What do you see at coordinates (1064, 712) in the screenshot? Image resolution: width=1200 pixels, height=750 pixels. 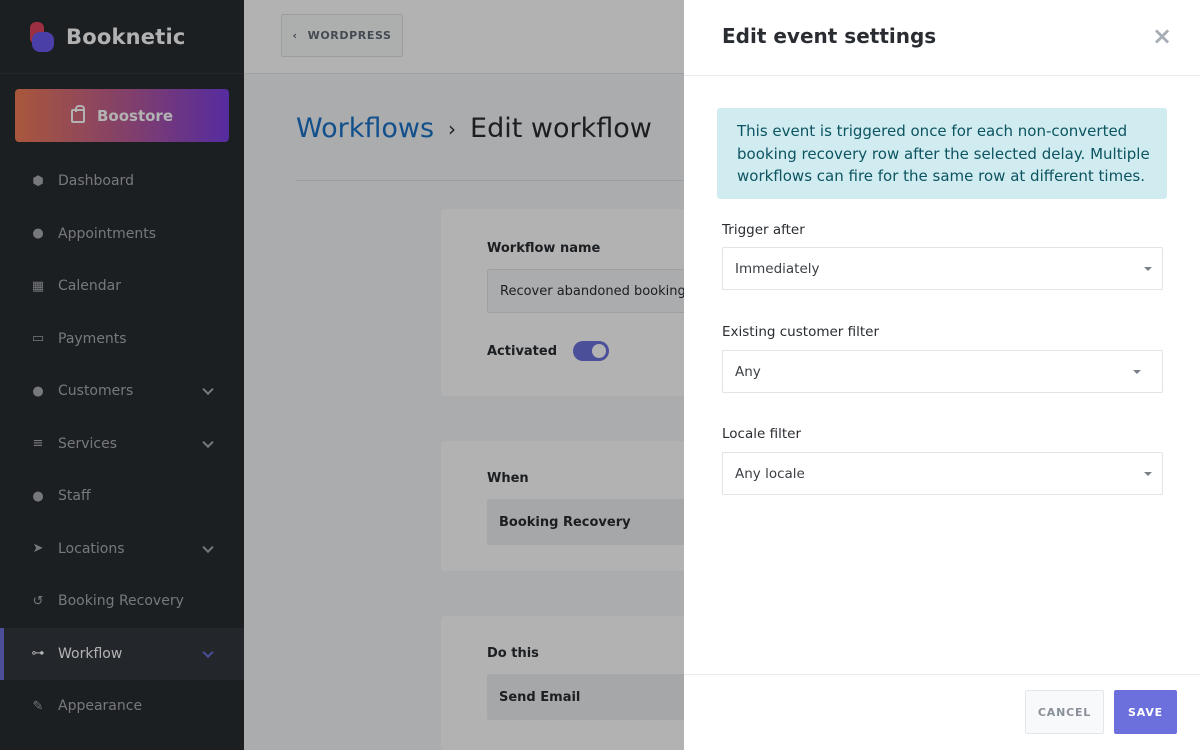 I see `cancel-button: CANCEL` at bounding box center [1064, 712].